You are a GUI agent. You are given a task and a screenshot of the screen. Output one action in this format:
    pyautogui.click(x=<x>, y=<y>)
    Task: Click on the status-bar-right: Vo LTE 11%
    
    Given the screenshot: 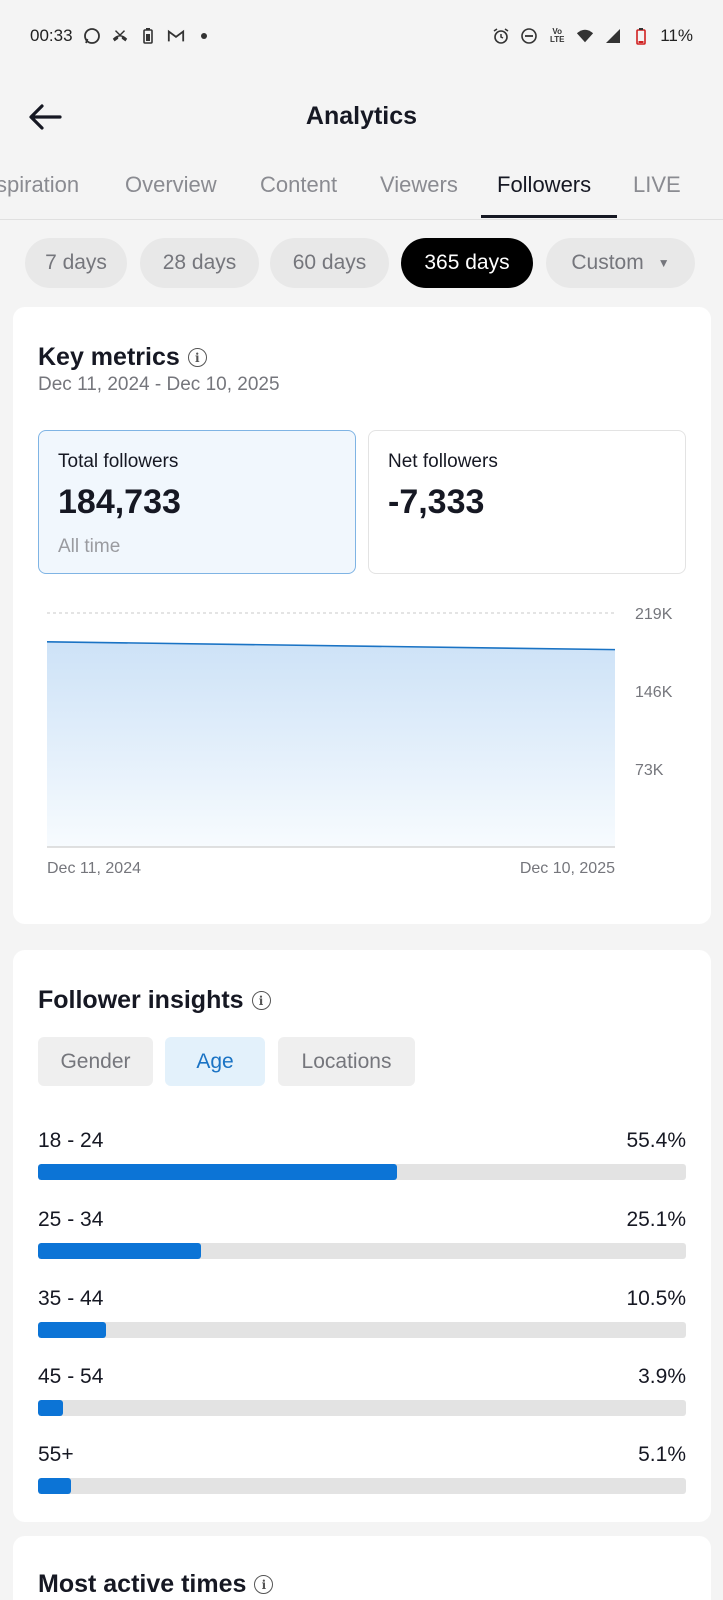 What is the action you would take?
    pyautogui.click(x=592, y=36)
    